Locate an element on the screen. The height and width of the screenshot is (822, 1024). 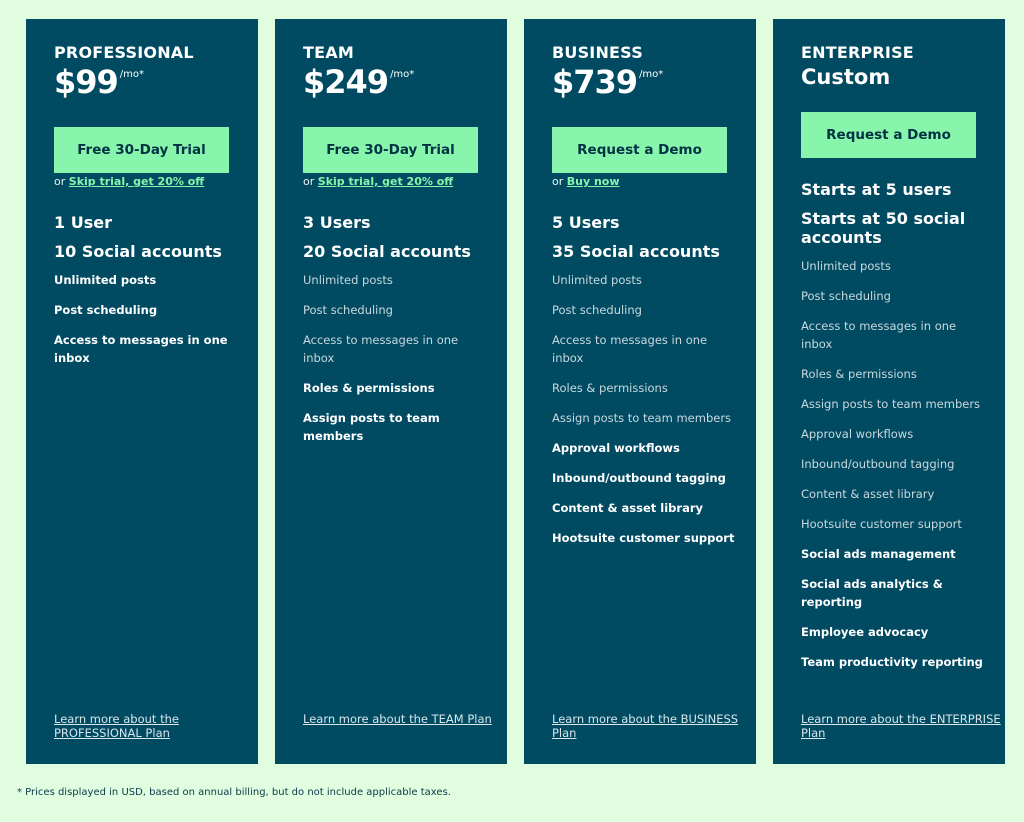
plan-headline: 1 User is located at coordinates (83, 222).